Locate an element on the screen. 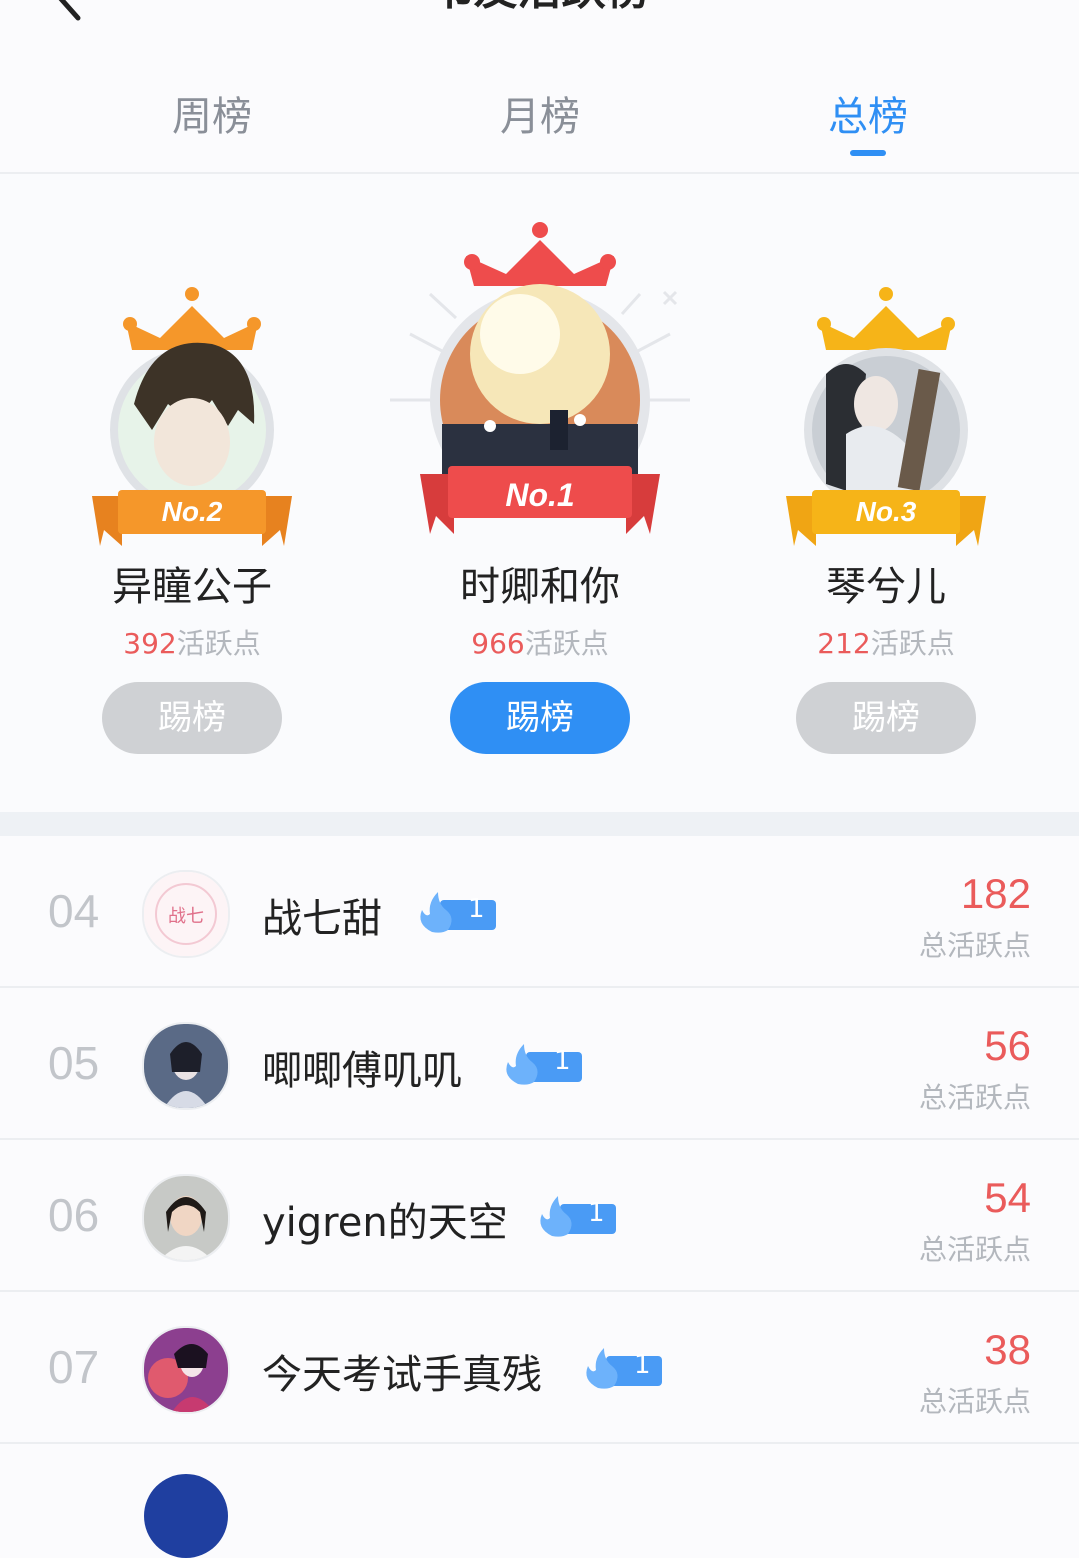  score-value: 54 is located at coordinates (1007, 1197).